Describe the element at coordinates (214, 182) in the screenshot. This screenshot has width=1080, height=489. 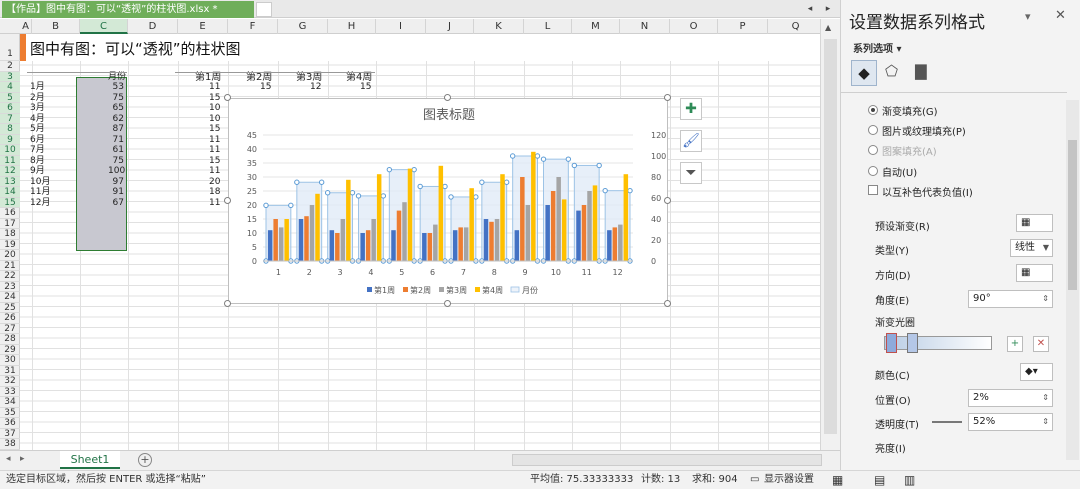
I see `week-value: 20` at that location.